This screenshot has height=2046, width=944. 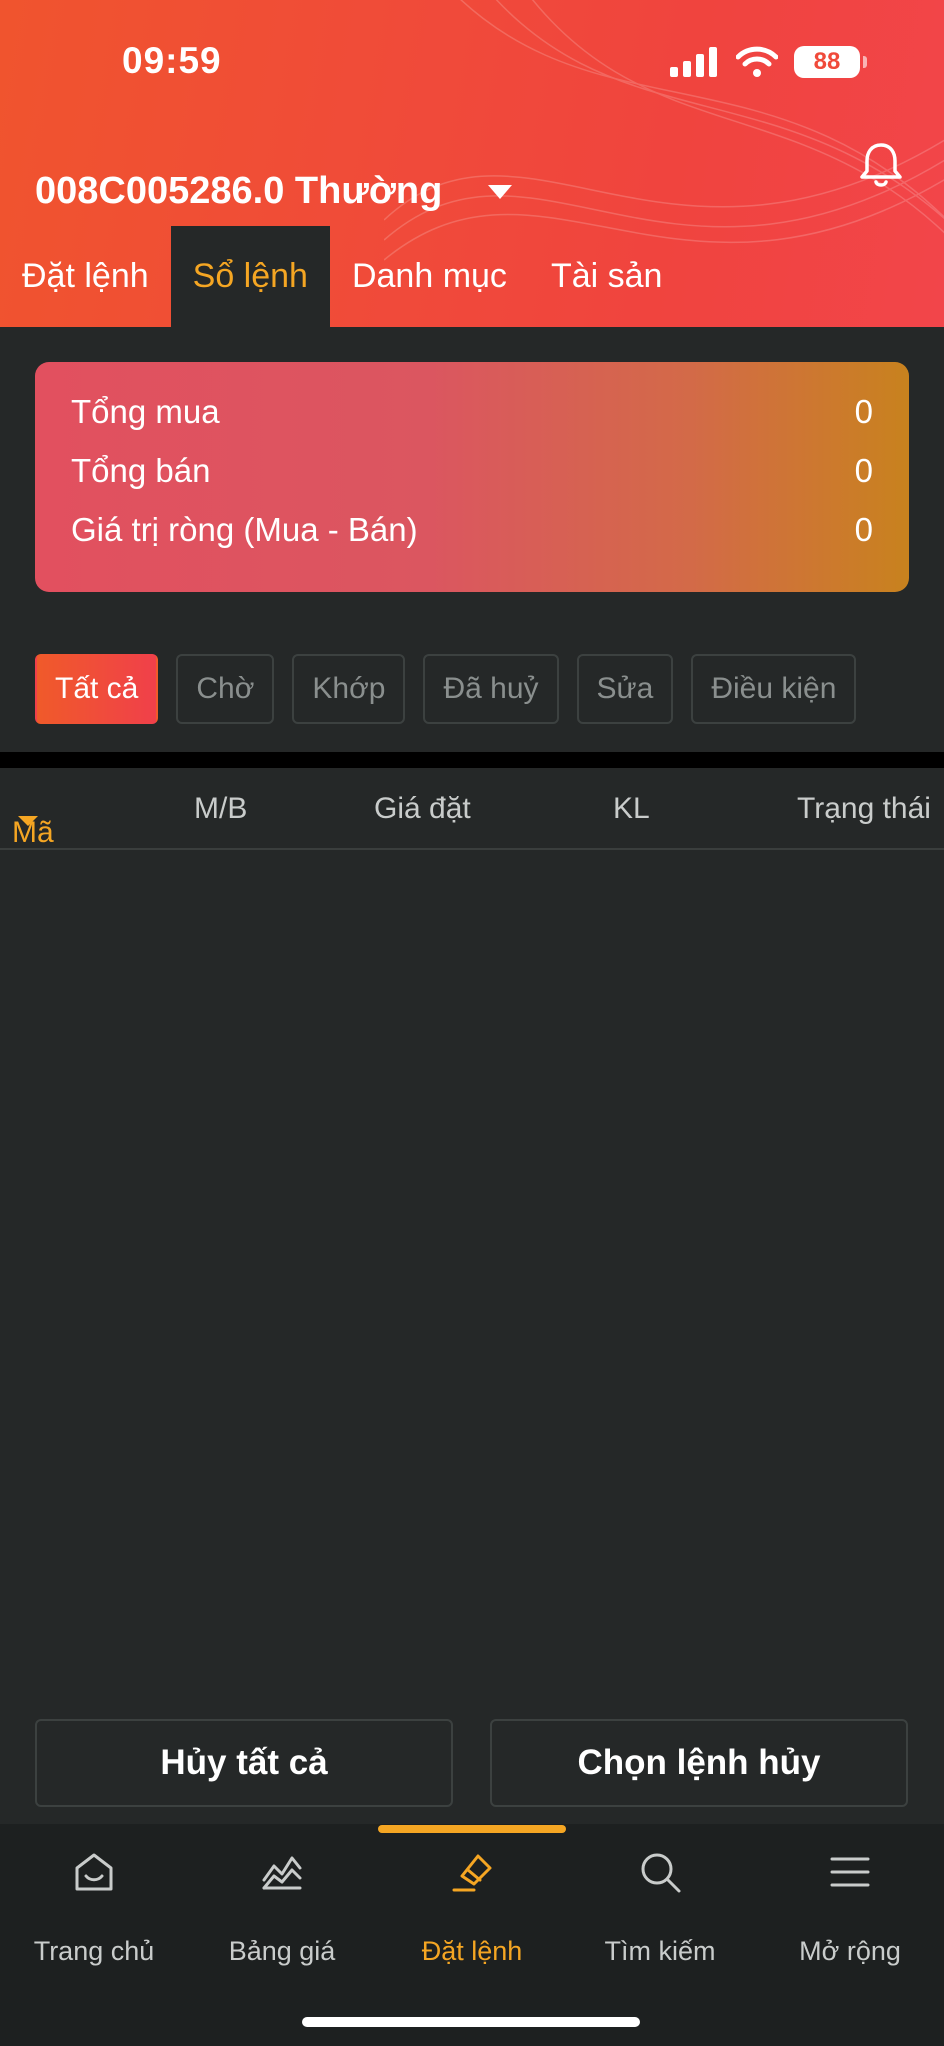 What do you see at coordinates (225, 689) in the screenshot?
I see `filter-pending: Chờ` at bounding box center [225, 689].